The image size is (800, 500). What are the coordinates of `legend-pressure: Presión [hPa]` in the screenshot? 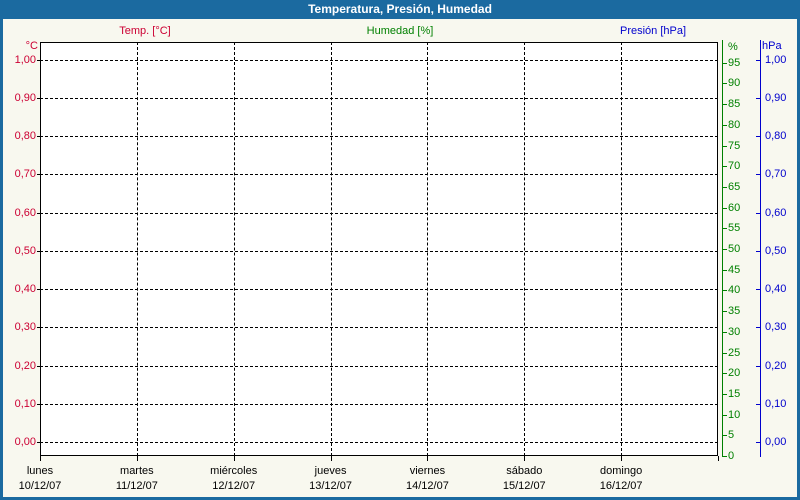 It's located at (653, 31).